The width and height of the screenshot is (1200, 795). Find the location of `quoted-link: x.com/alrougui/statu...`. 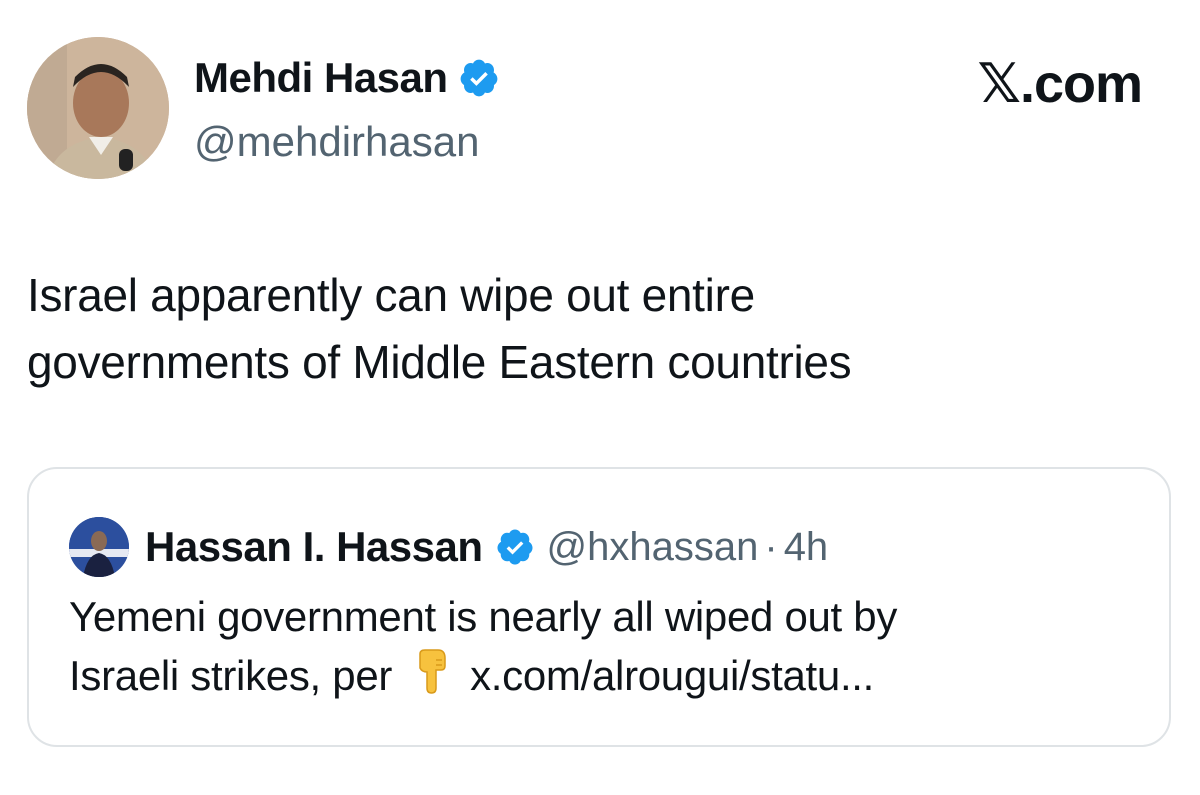

quoted-link: x.com/alrougui/statu... is located at coordinates (672, 675).